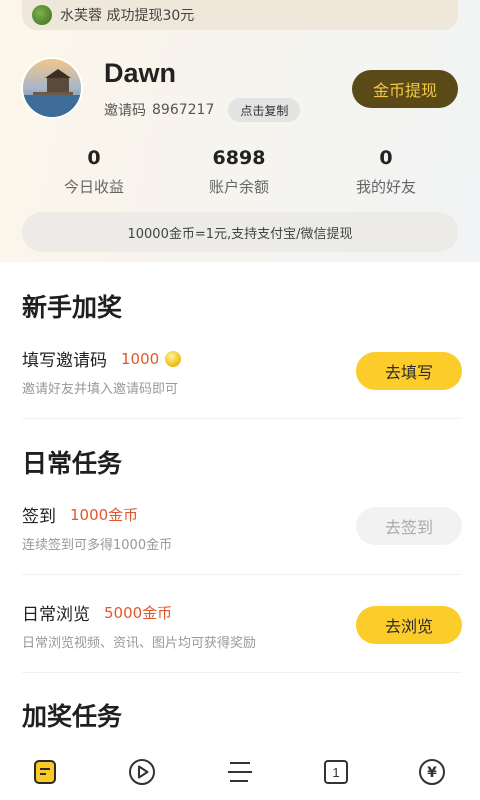 The height and width of the screenshot is (800, 480). Describe the element at coordinates (405, 89) in the screenshot. I see `coin-withdraw-button: 金币提现` at that location.